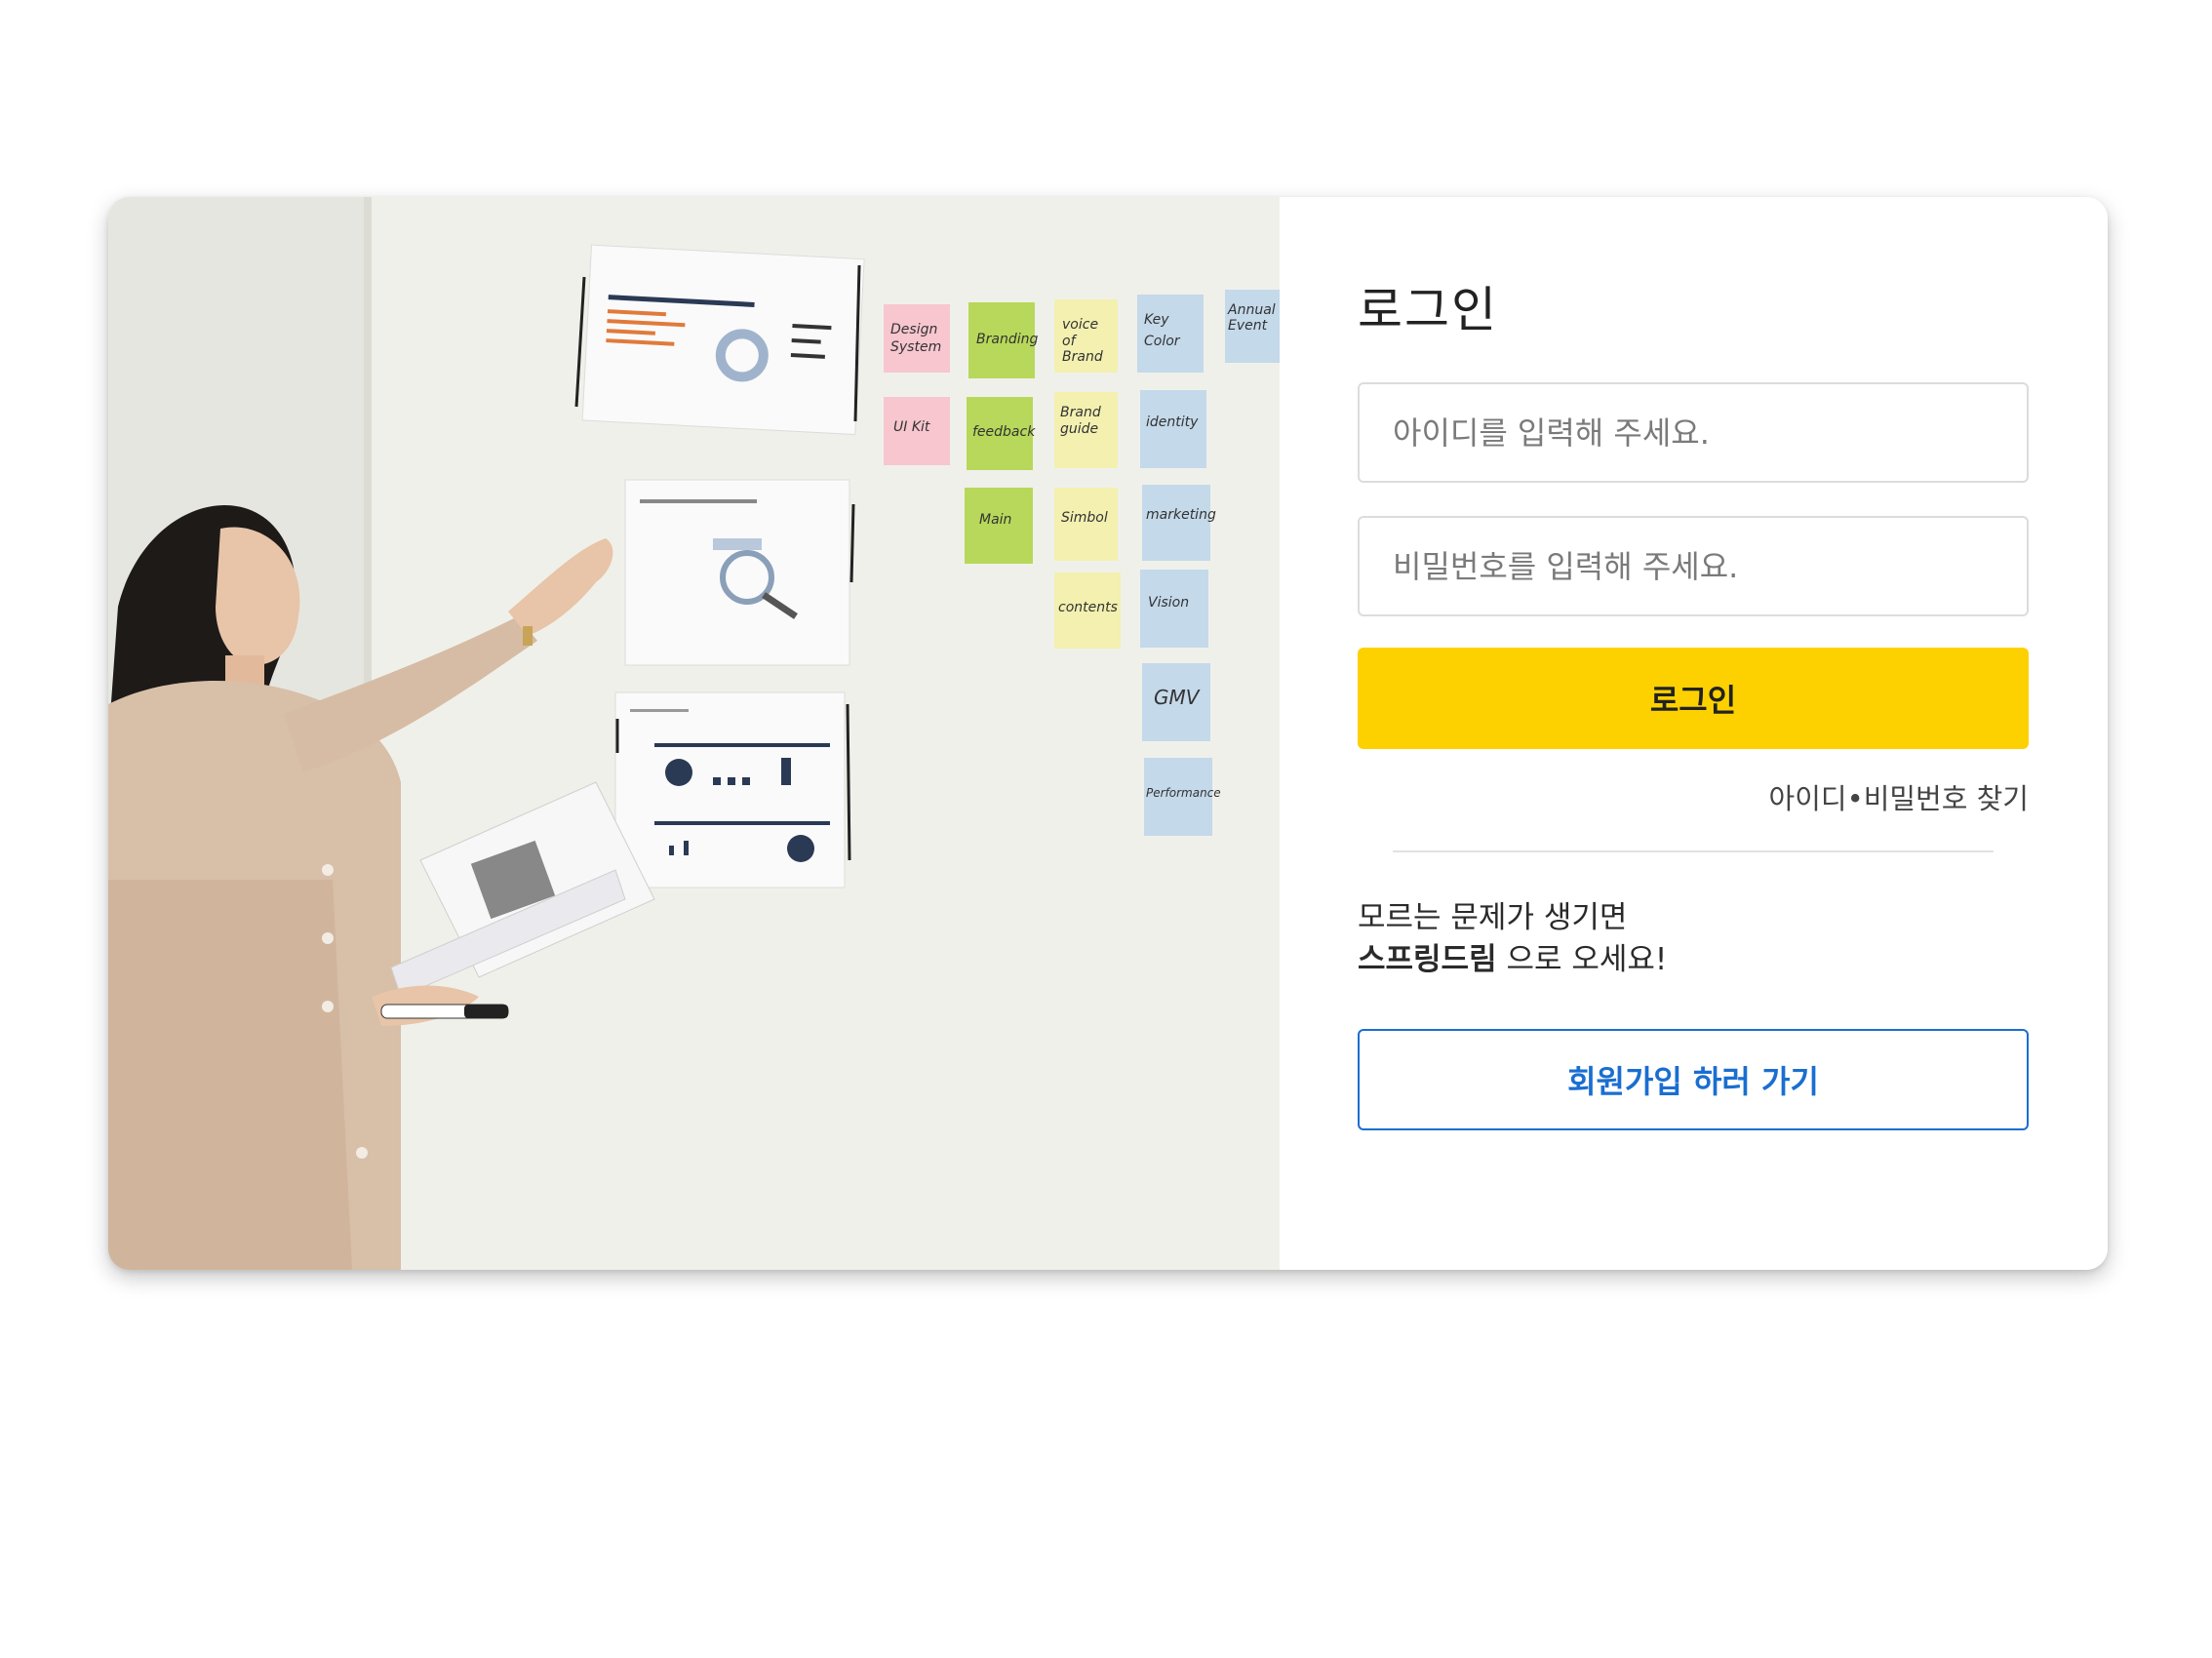 The image size is (2212, 1658). What do you see at coordinates (1582, 960) in the screenshot?
I see `help-line-2-suffix: 으로 오세요!` at bounding box center [1582, 960].